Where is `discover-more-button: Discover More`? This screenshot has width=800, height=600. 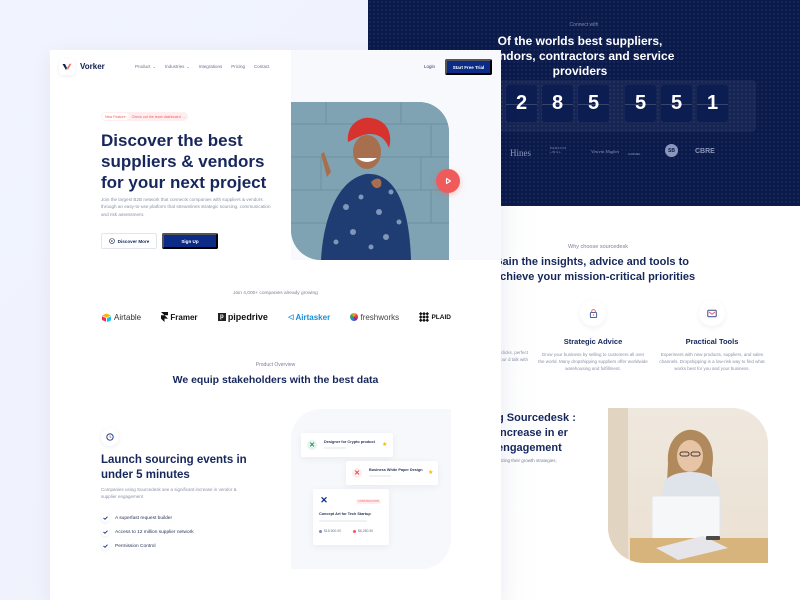
discover-more-button: Discover More is located at coordinates (129, 241).